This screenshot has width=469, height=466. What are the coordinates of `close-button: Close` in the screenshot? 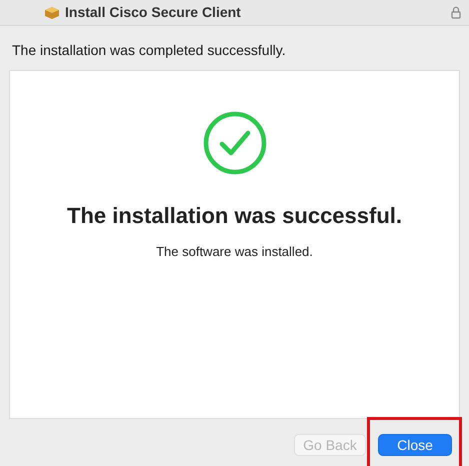 It's located at (415, 445).